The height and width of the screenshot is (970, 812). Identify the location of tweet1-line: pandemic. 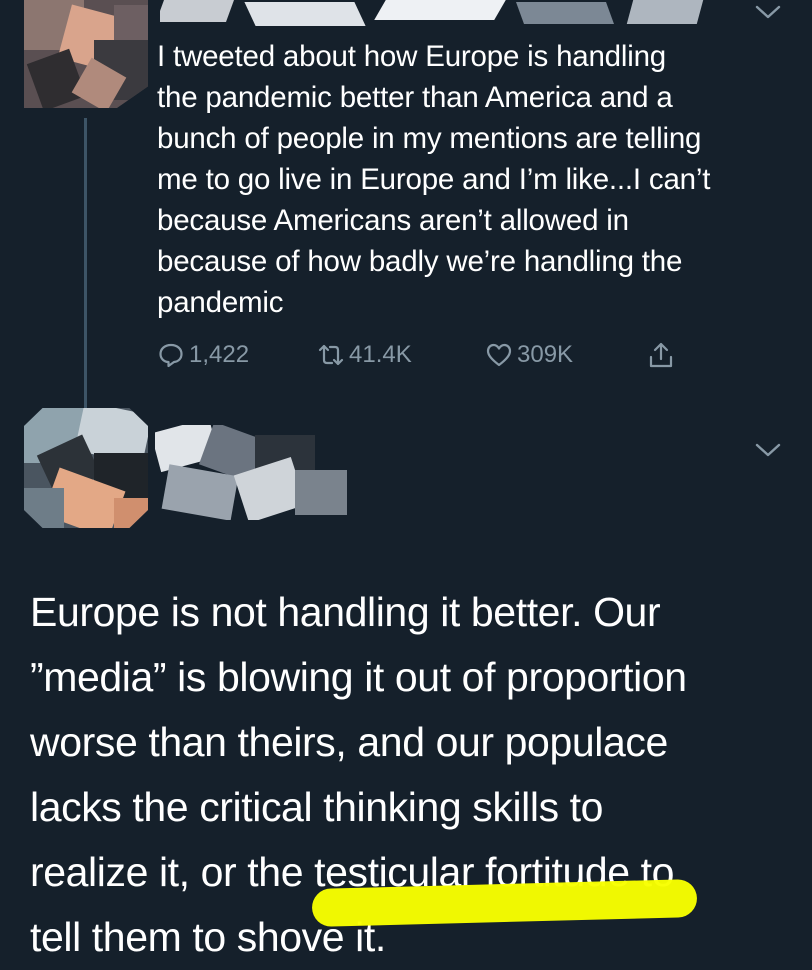
(220, 302).